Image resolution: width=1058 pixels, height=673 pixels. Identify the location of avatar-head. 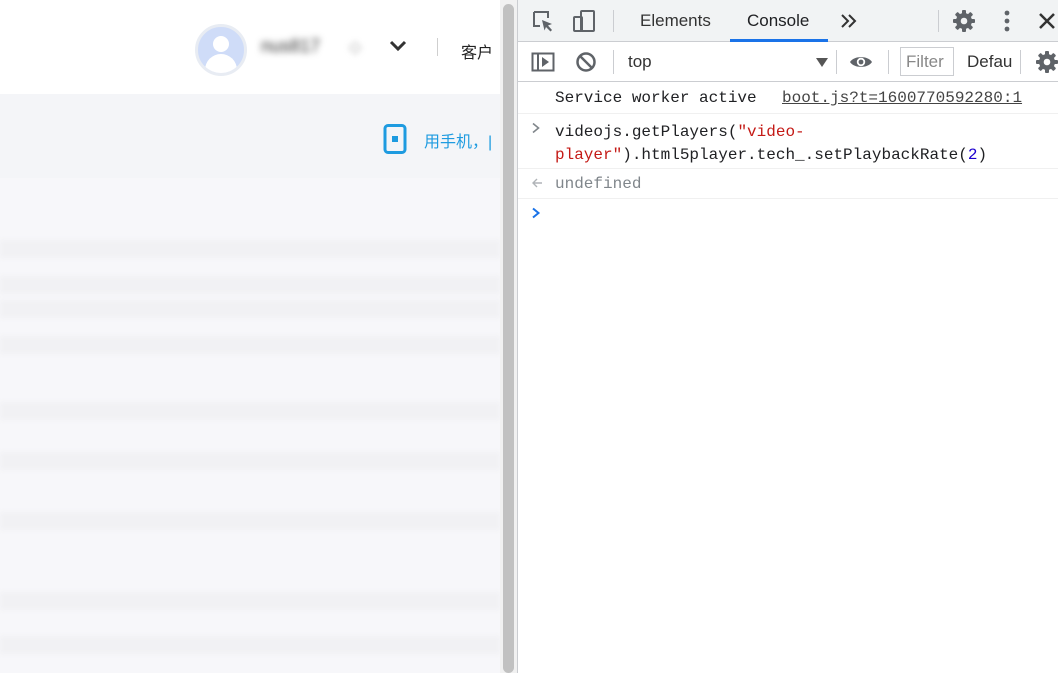
(221, 44).